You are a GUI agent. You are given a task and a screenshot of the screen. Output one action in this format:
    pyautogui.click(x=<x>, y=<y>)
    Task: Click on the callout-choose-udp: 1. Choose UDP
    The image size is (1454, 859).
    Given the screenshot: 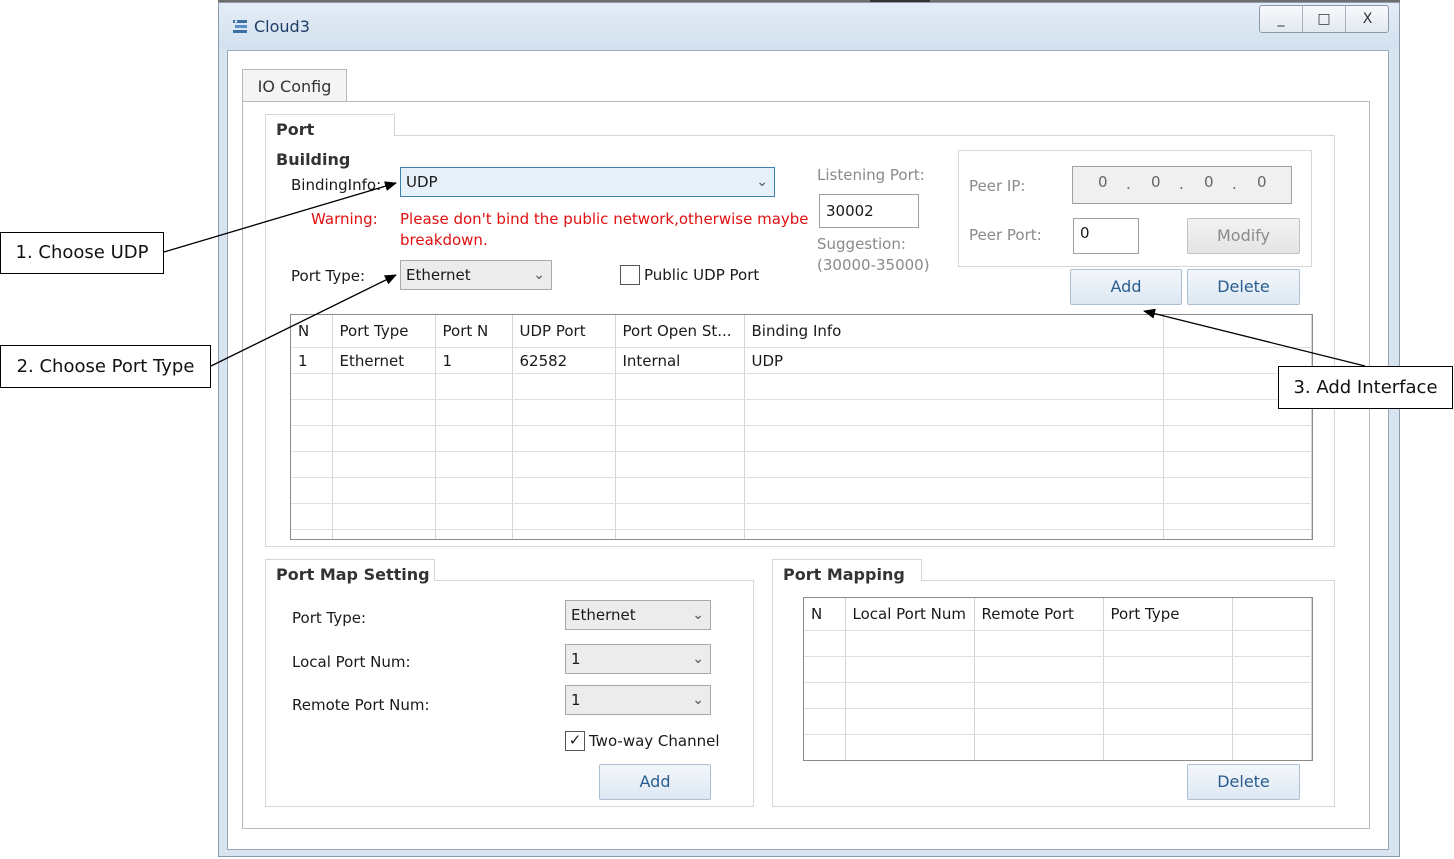 What is the action you would take?
    pyautogui.click(x=82, y=253)
    